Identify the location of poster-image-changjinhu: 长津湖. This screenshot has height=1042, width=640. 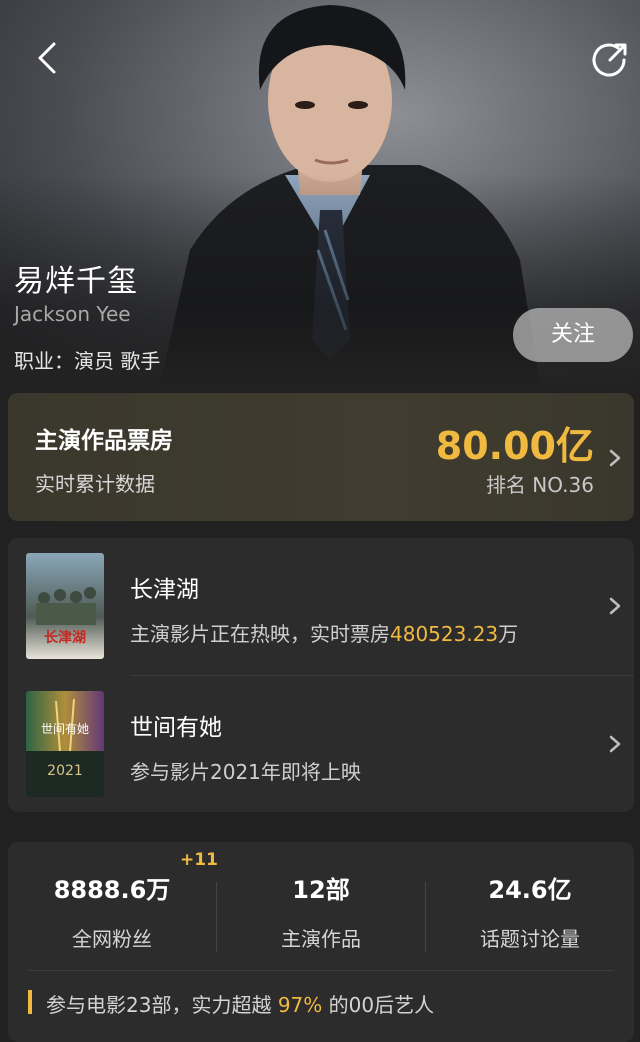
(65, 606).